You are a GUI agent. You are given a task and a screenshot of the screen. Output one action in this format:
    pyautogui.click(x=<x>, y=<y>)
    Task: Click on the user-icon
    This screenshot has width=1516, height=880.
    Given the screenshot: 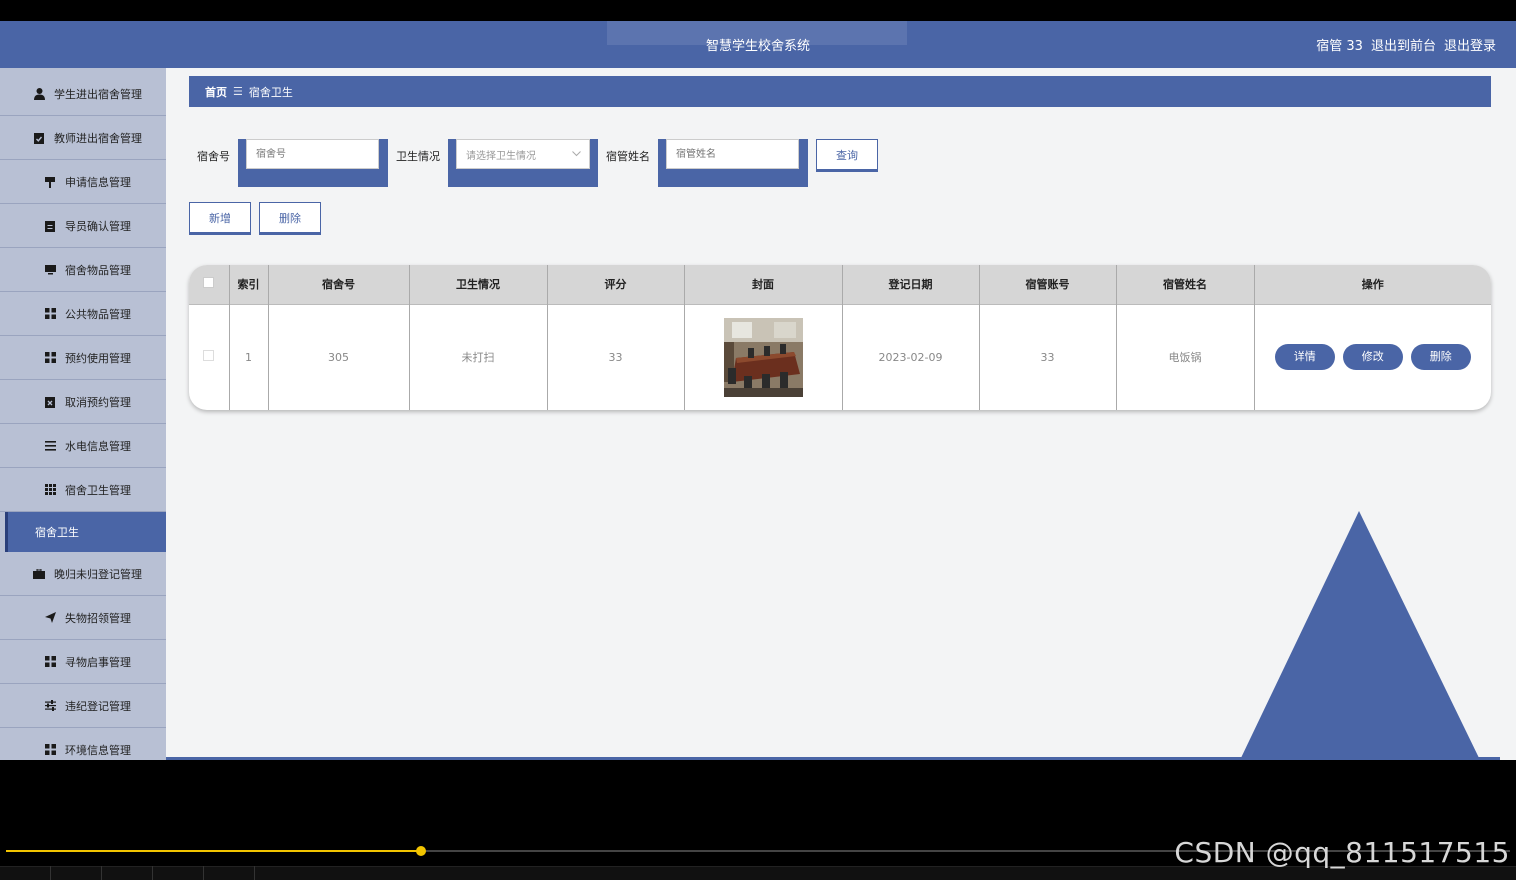 What is the action you would take?
    pyautogui.click(x=39, y=94)
    